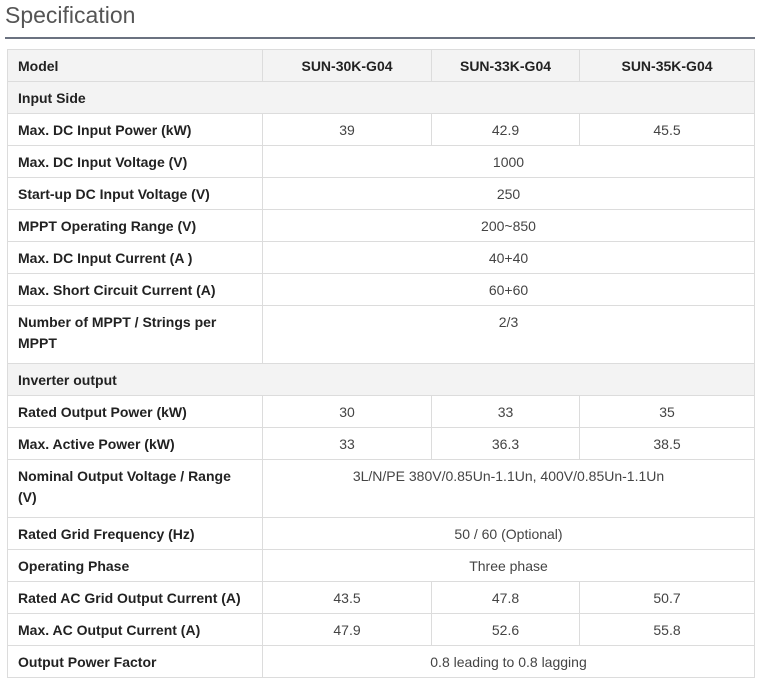 The image size is (758, 678). Describe the element at coordinates (135, 629) in the screenshot. I see `row-label: Max. AC Output Current (A)` at that location.